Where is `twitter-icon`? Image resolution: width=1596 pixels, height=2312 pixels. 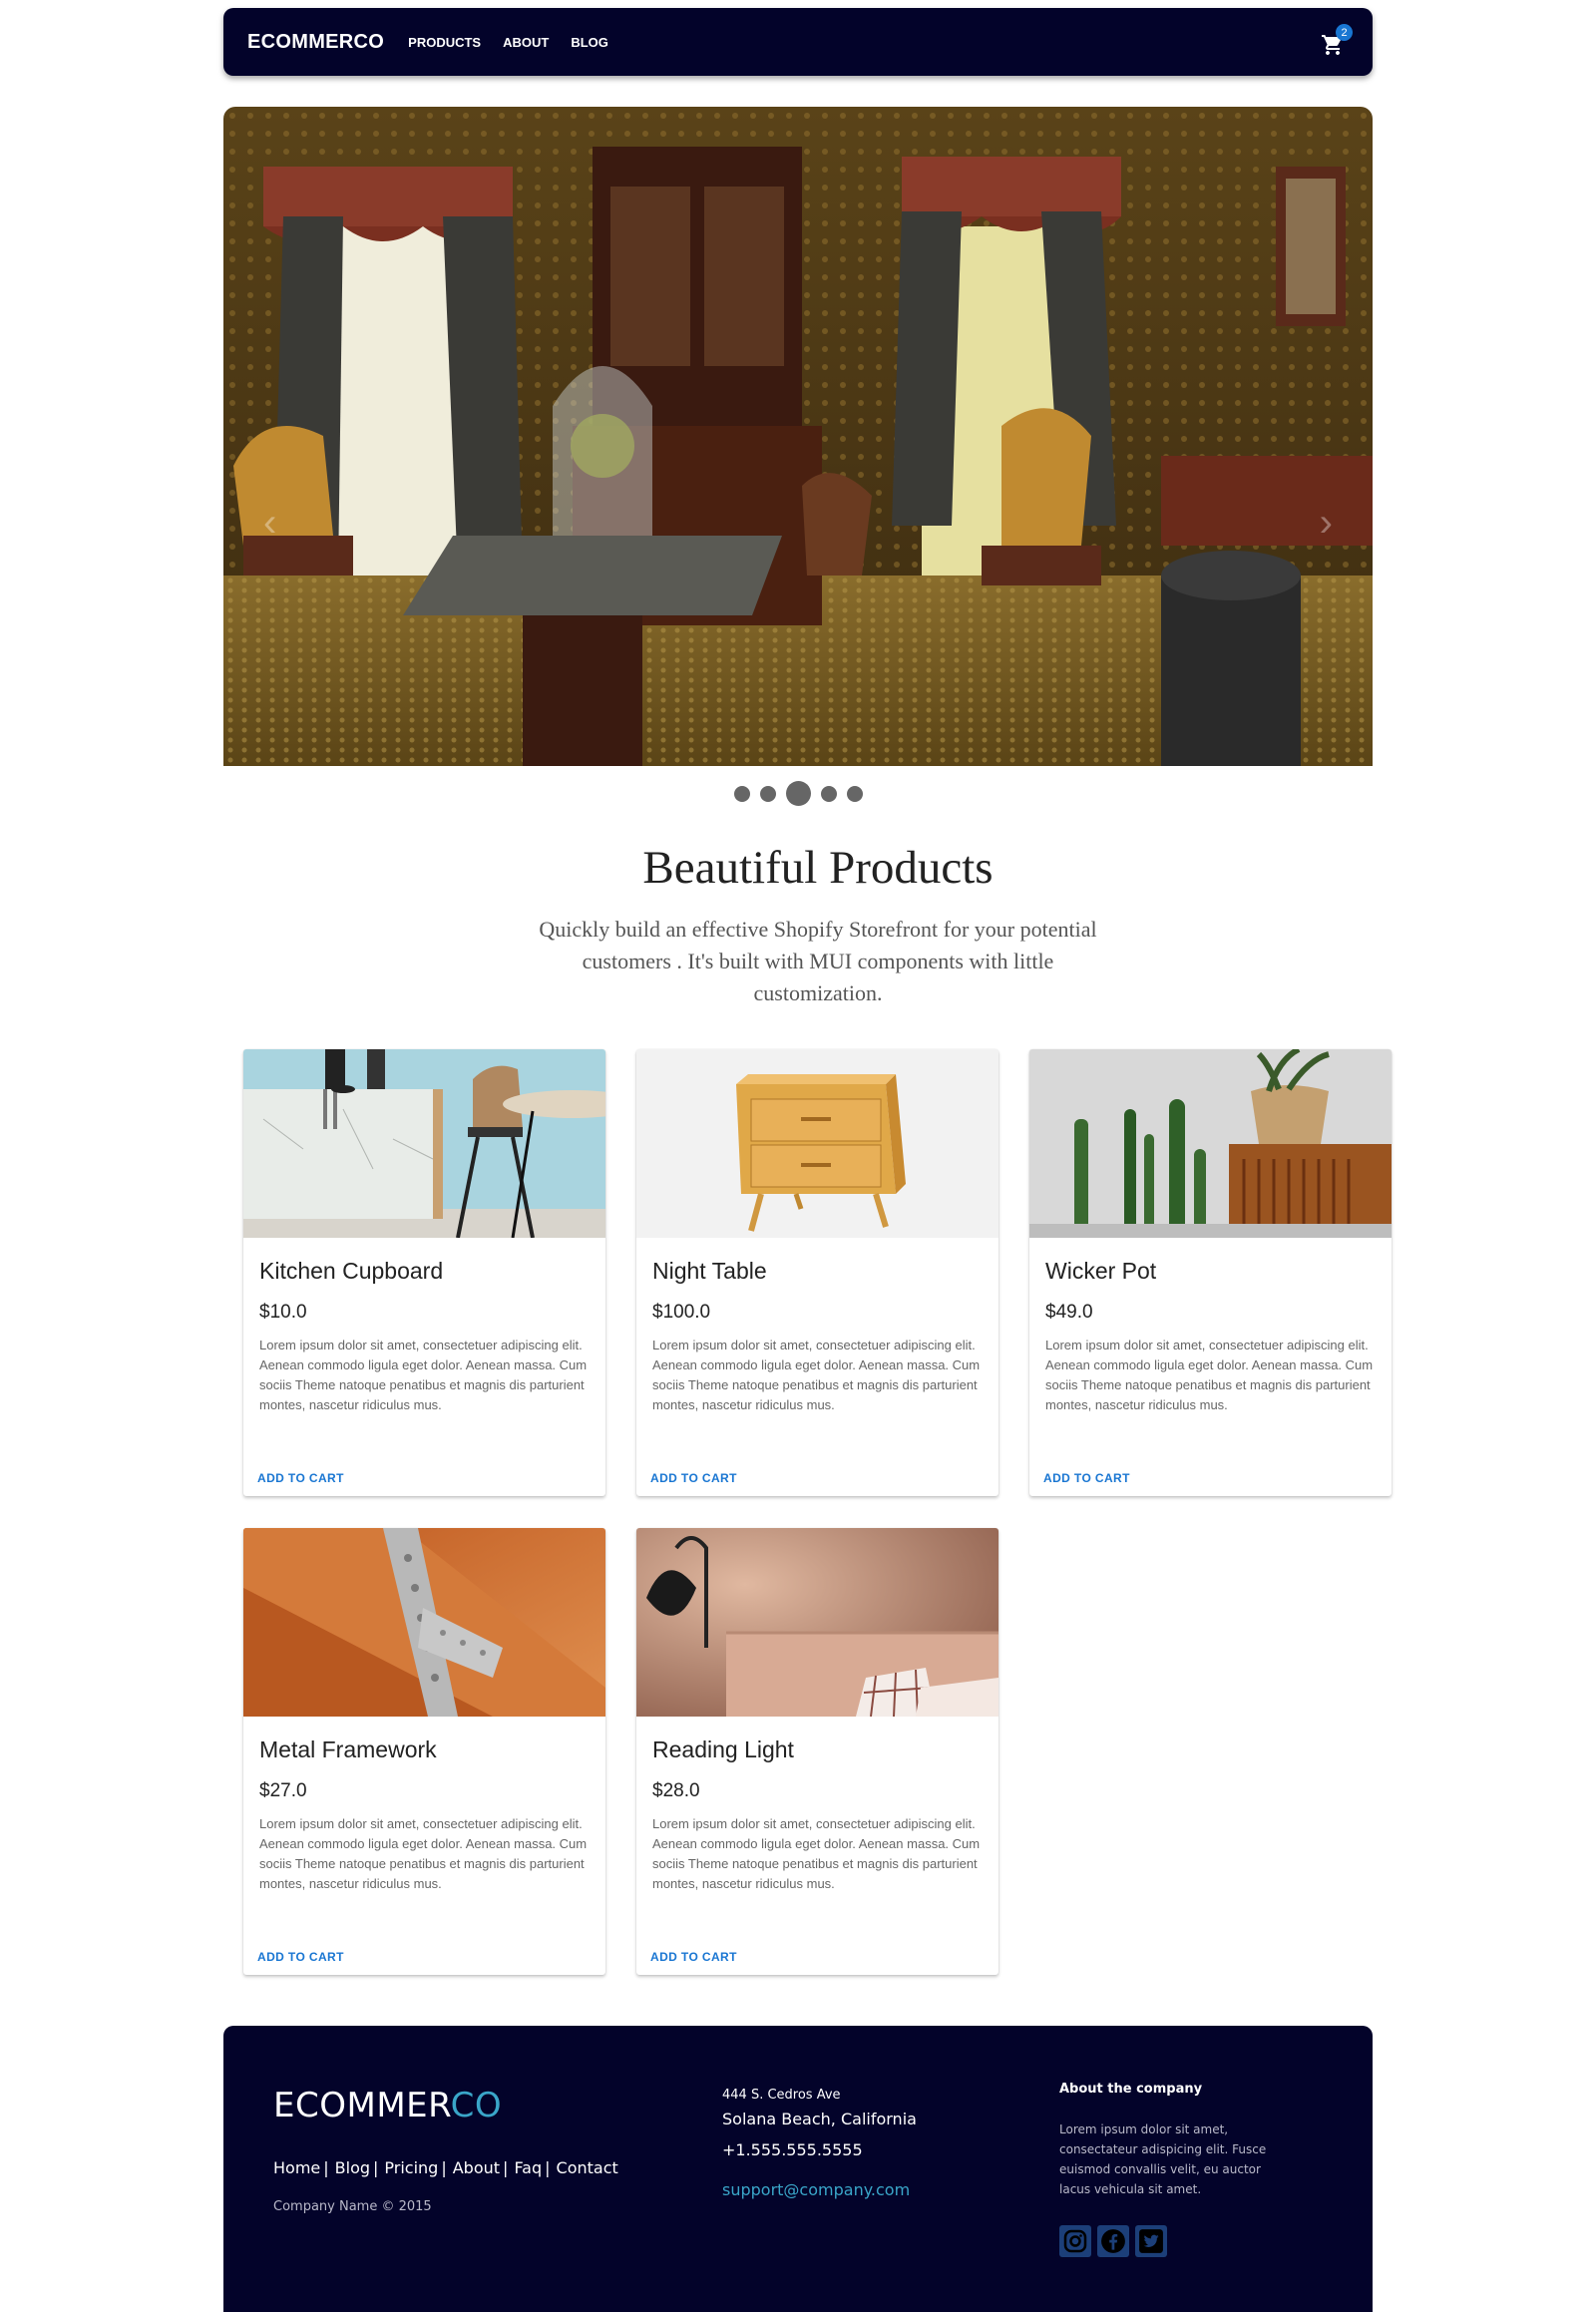
twitter-icon is located at coordinates (1151, 2241).